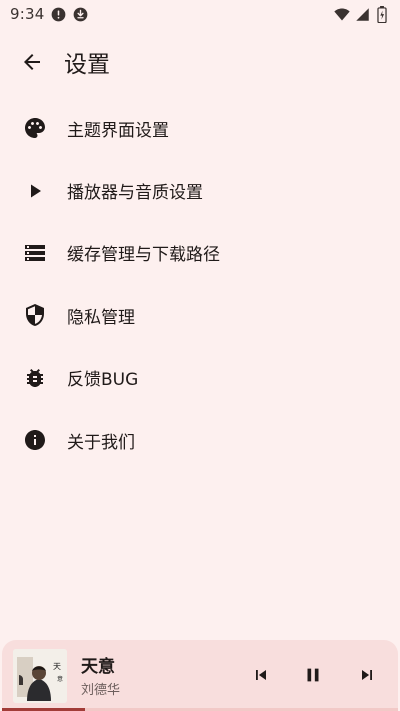 The width and height of the screenshot is (400, 711). Describe the element at coordinates (58, 14) in the screenshot. I see `alert-circle-icon` at that location.